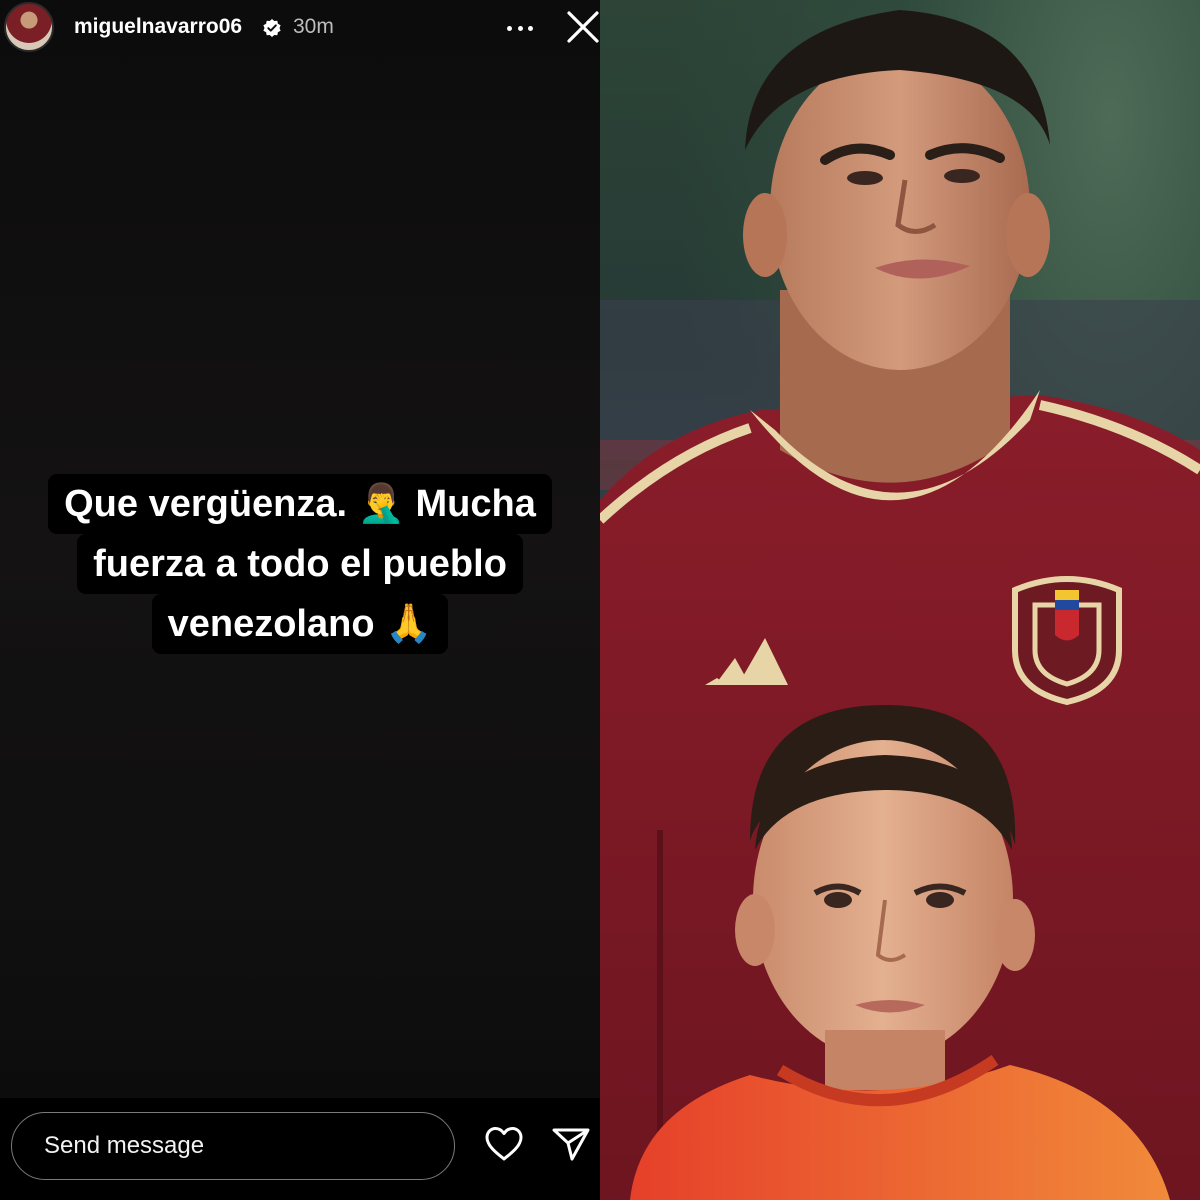 Image resolution: width=1200 pixels, height=1200 pixels. What do you see at coordinates (233, 1146) in the screenshot?
I see `send-message-input` at bounding box center [233, 1146].